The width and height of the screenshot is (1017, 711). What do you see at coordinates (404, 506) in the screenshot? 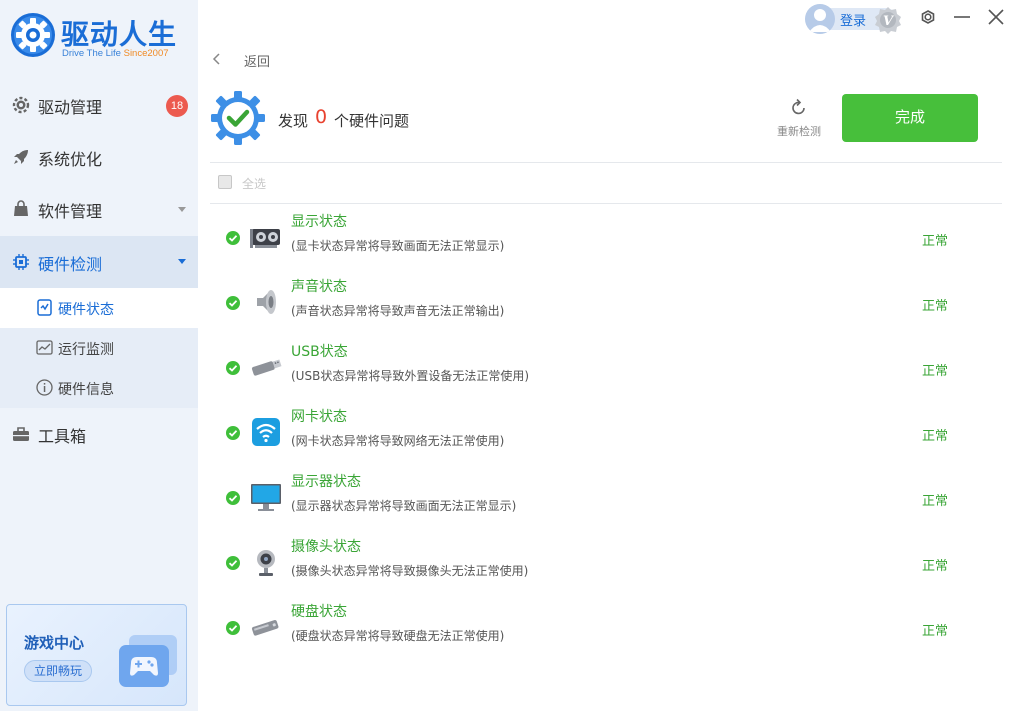
I see `hardware-desc: (显示器状态异常将导致画面无法正常显示)` at bounding box center [404, 506].